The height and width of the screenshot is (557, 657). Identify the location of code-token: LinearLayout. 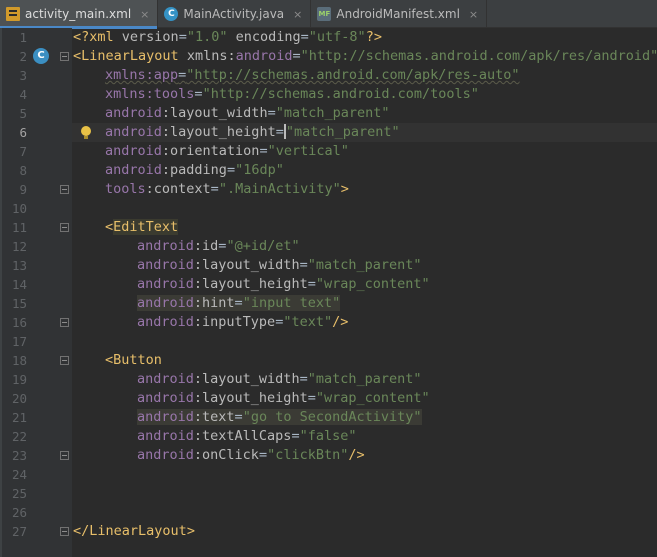
(134, 56).